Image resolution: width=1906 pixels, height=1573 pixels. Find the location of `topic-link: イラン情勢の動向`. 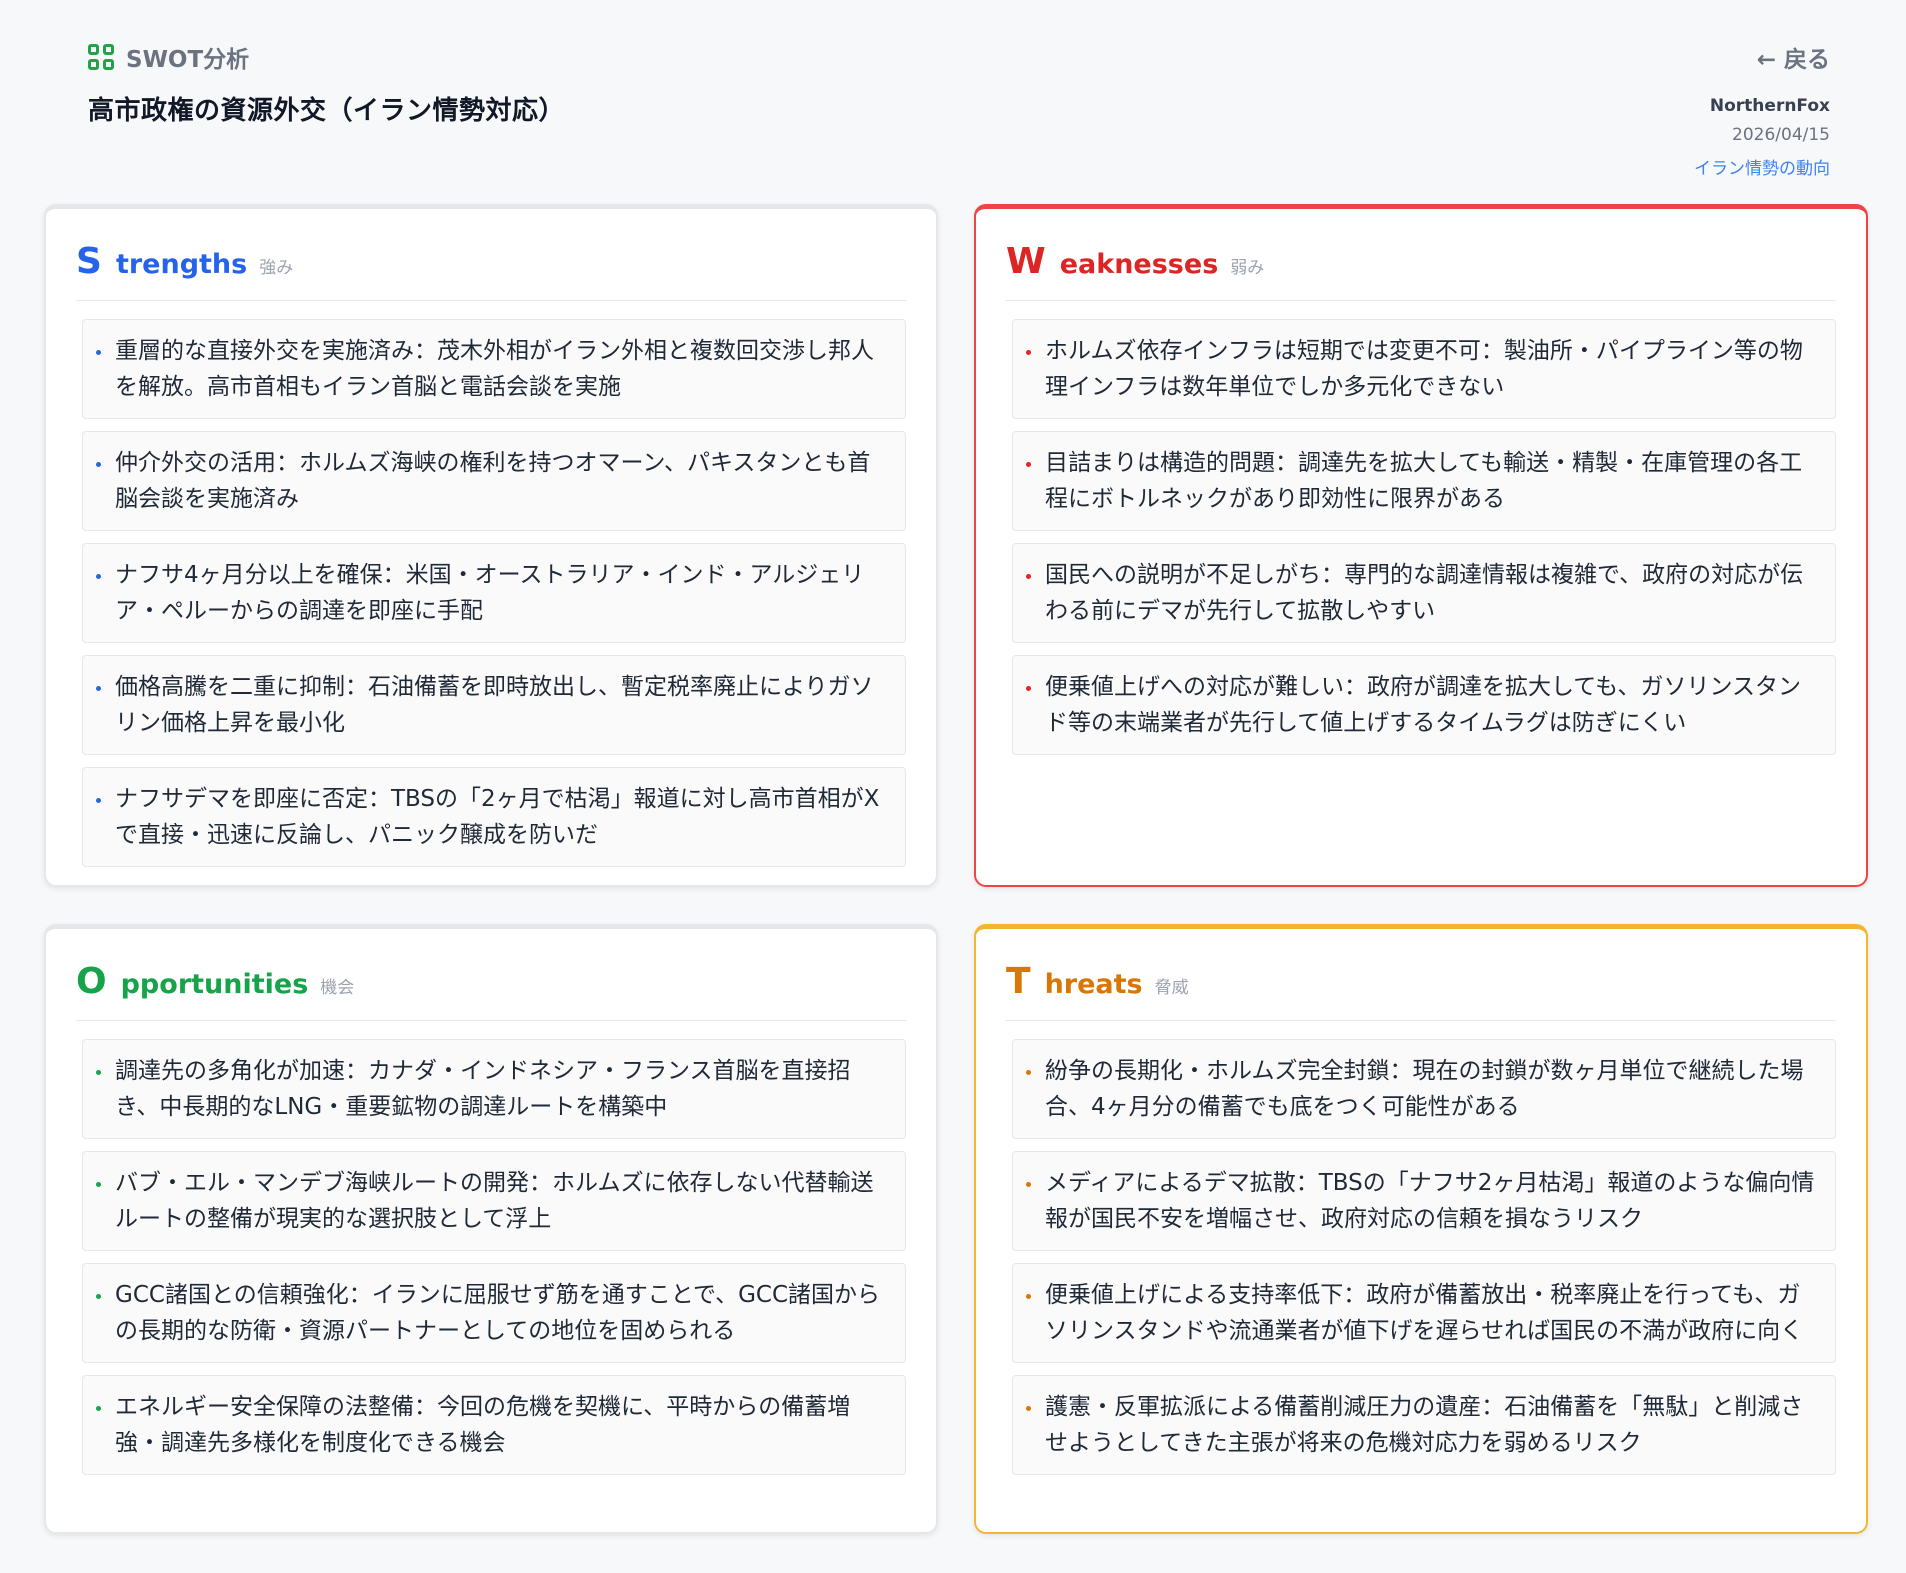

topic-link: イラン情勢の動向 is located at coordinates (1762, 166).